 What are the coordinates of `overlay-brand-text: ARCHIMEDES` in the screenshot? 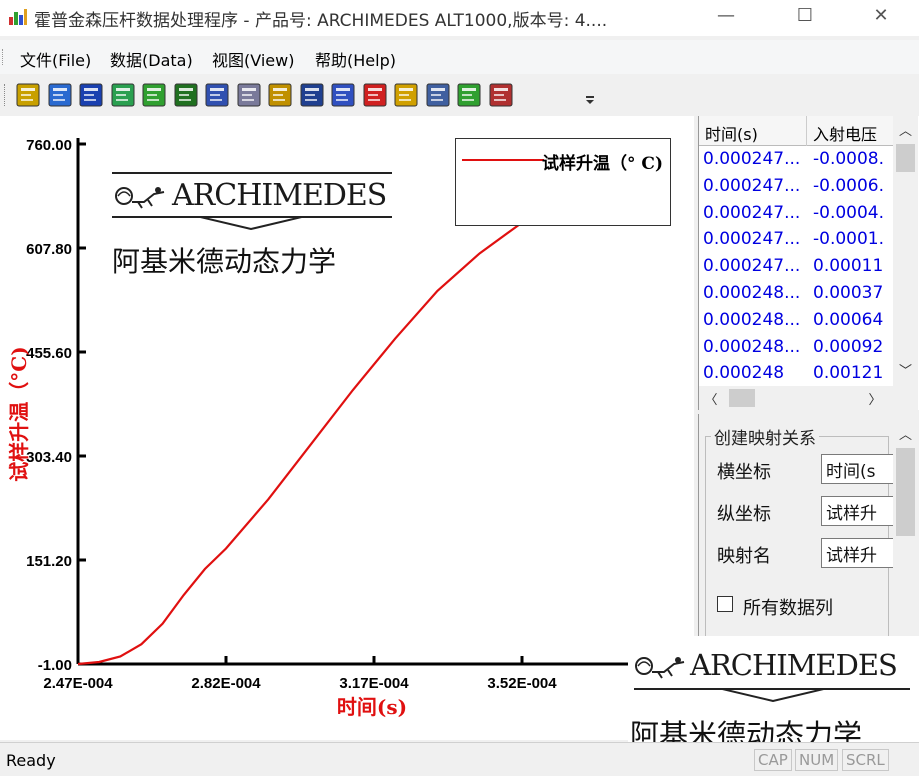 It's located at (794, 665).